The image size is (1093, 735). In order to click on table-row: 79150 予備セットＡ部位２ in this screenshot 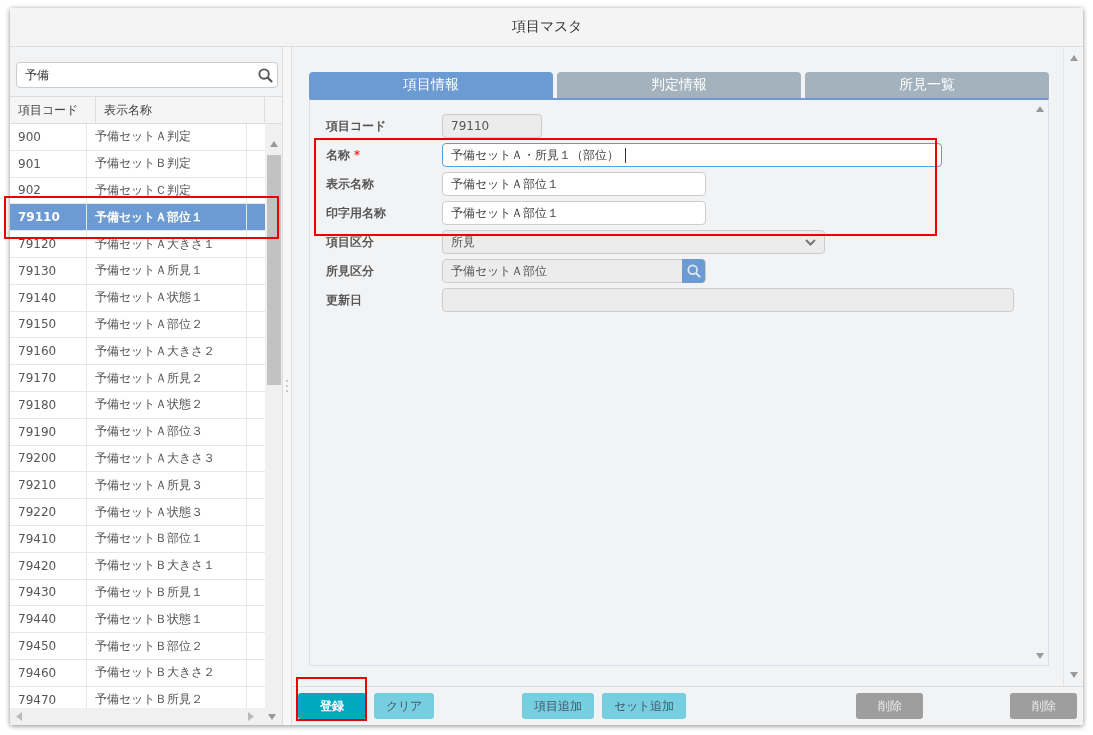, I will do `click(137, 325)`.